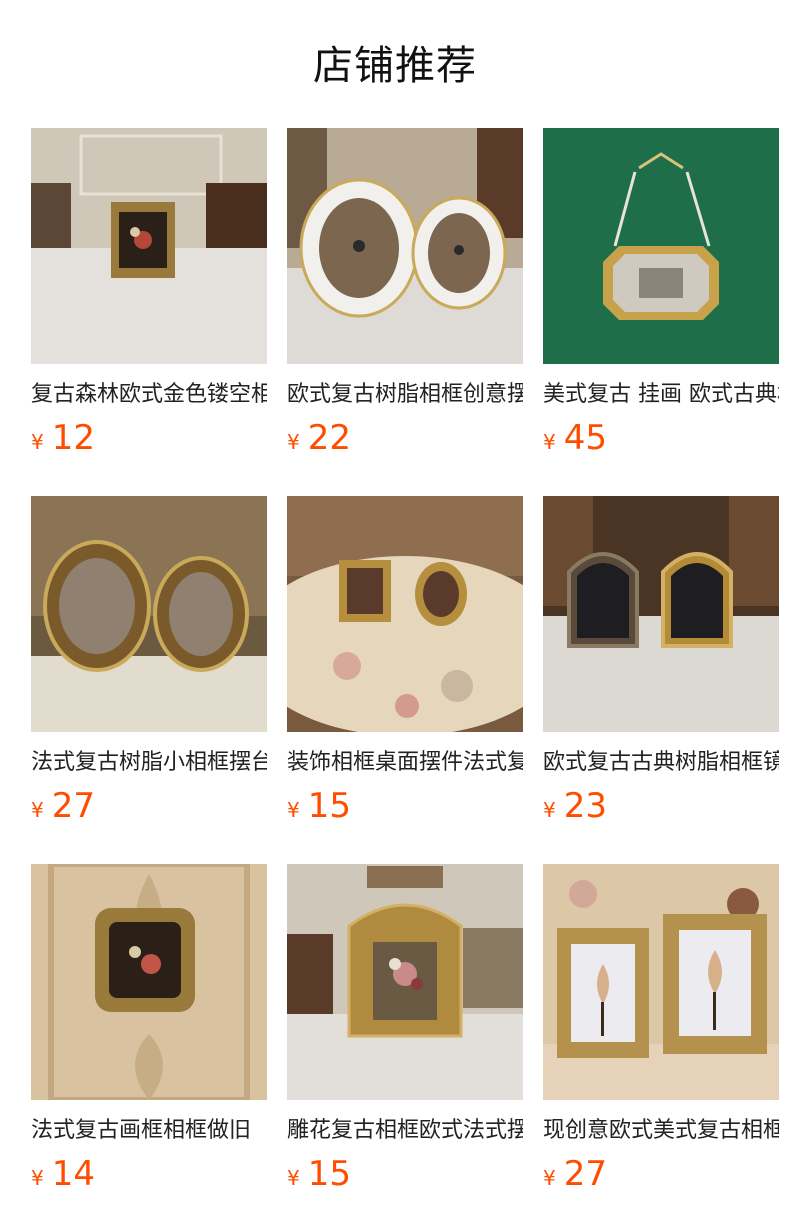 The height and width of the screenshot is (1232, 790). I want to click on price-amount: 12, so click(73, 438).